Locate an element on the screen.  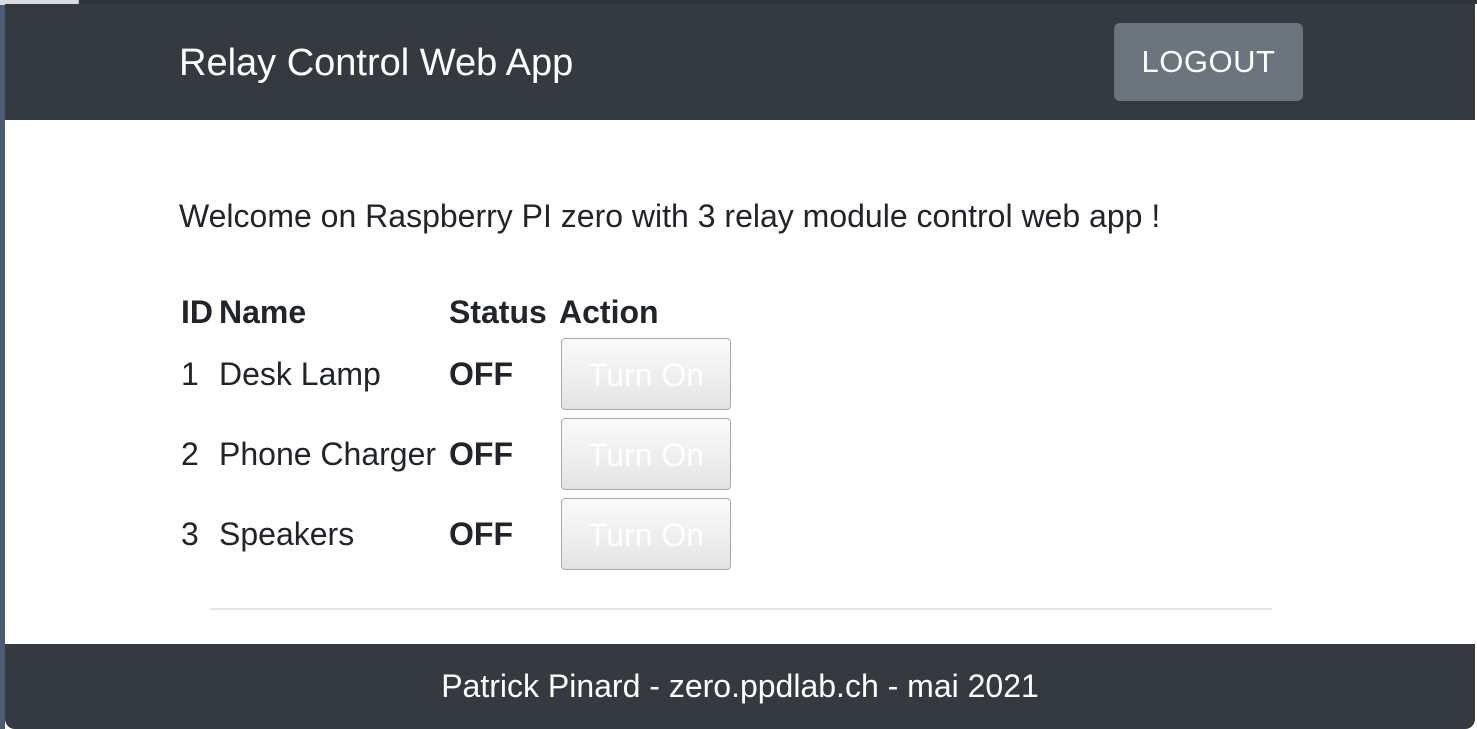
table-header-row: ID Name Status Action is located at coordinates (456, 312).